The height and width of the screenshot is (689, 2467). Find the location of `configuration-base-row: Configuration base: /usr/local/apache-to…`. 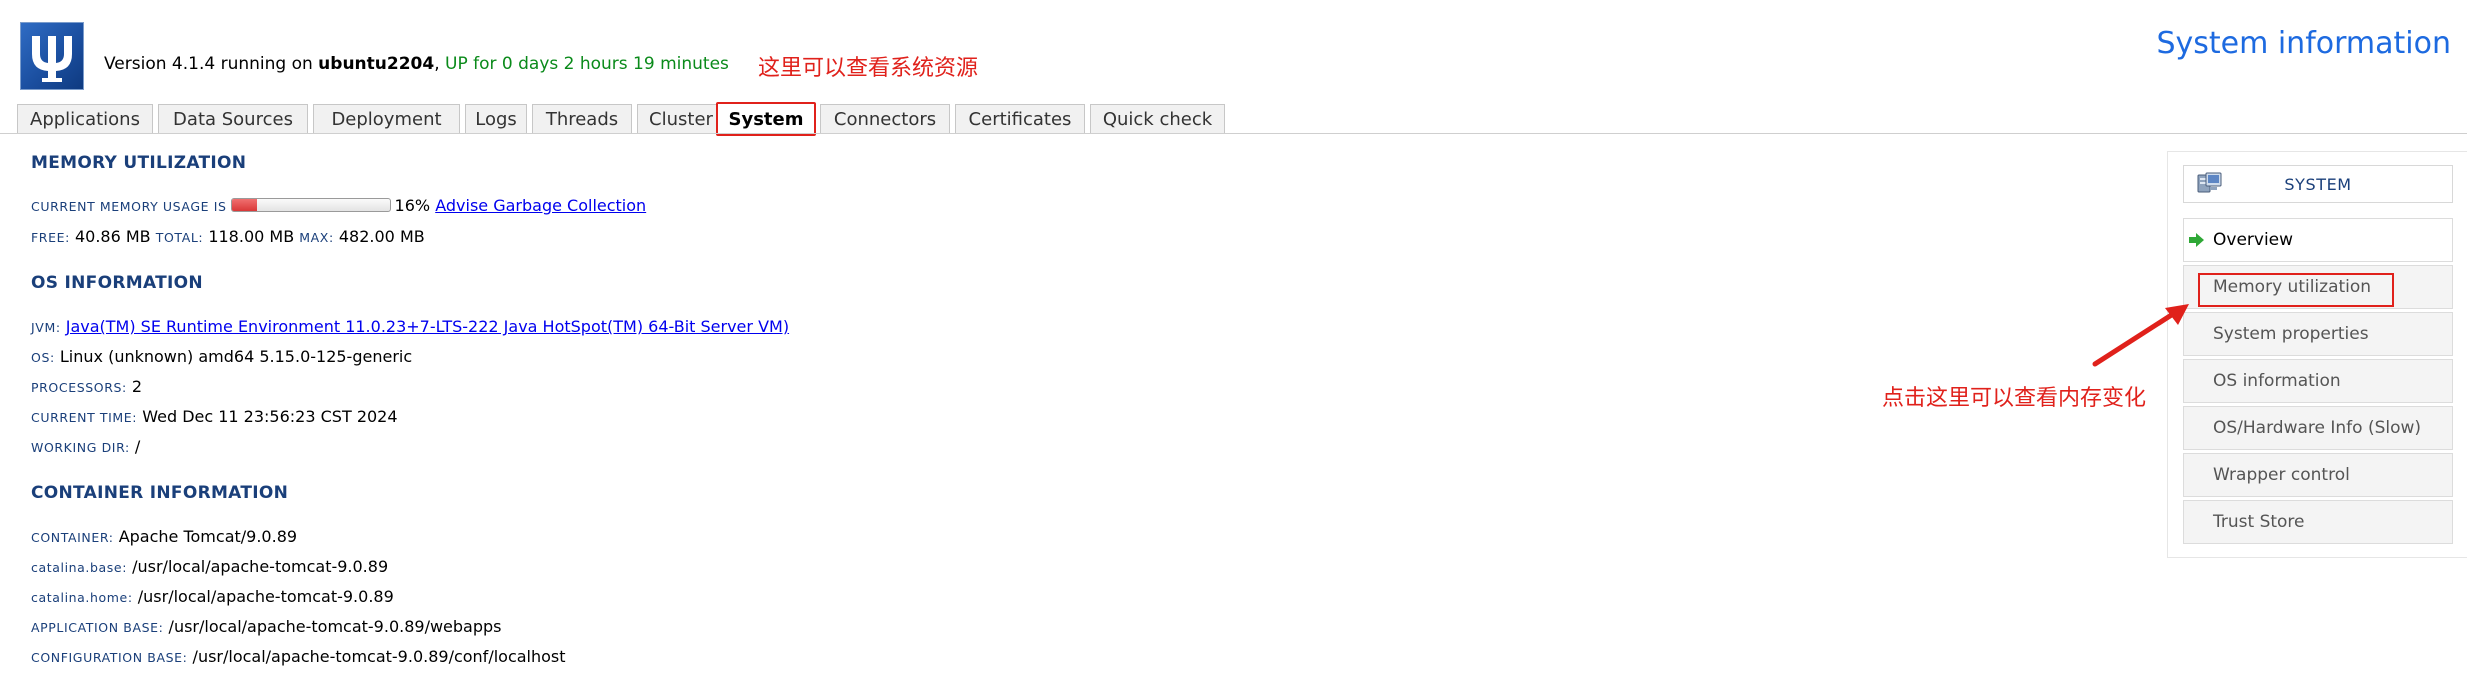

configuration-base-row: Configuration base: /usr/local/apache-to… is located at coordinates (298, 656).